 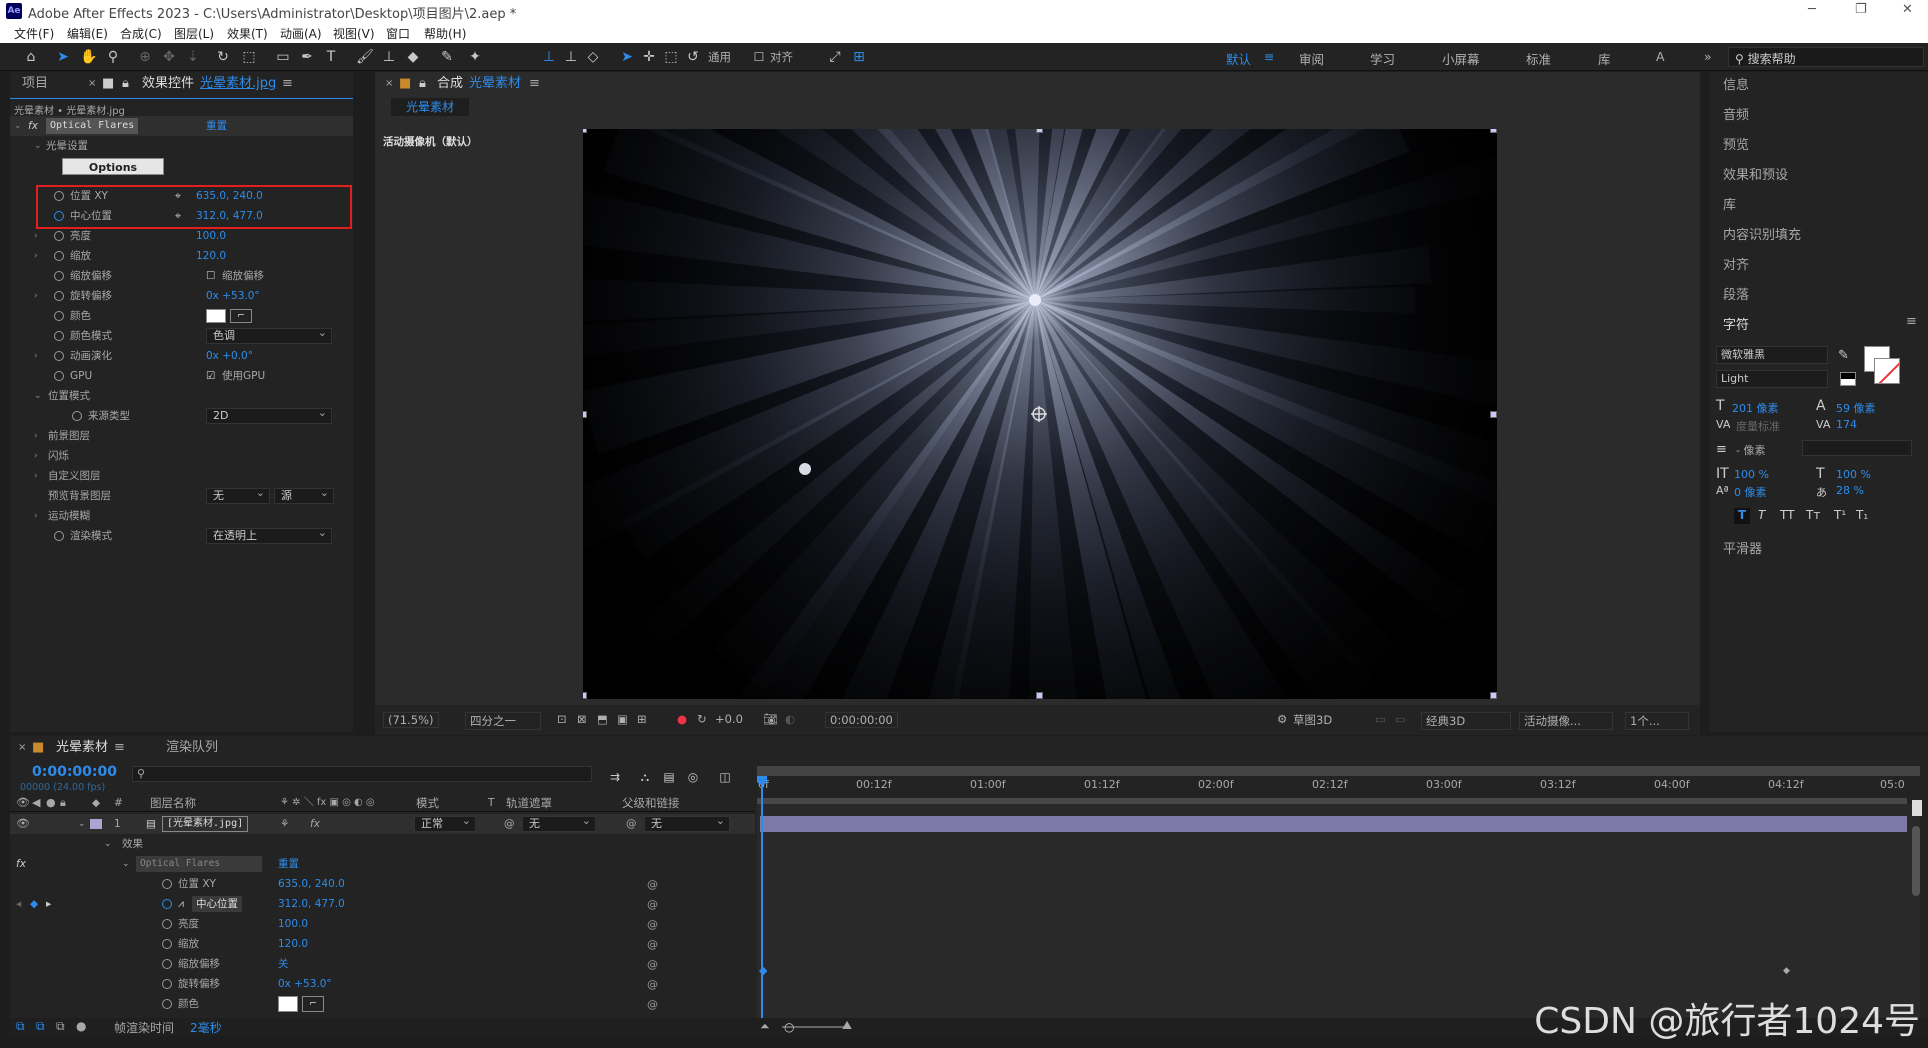 What do you see at coordinates (651, 803) in the screenshot?
I see `parent-header: 父级和链接` at bounding box center [651, 803].